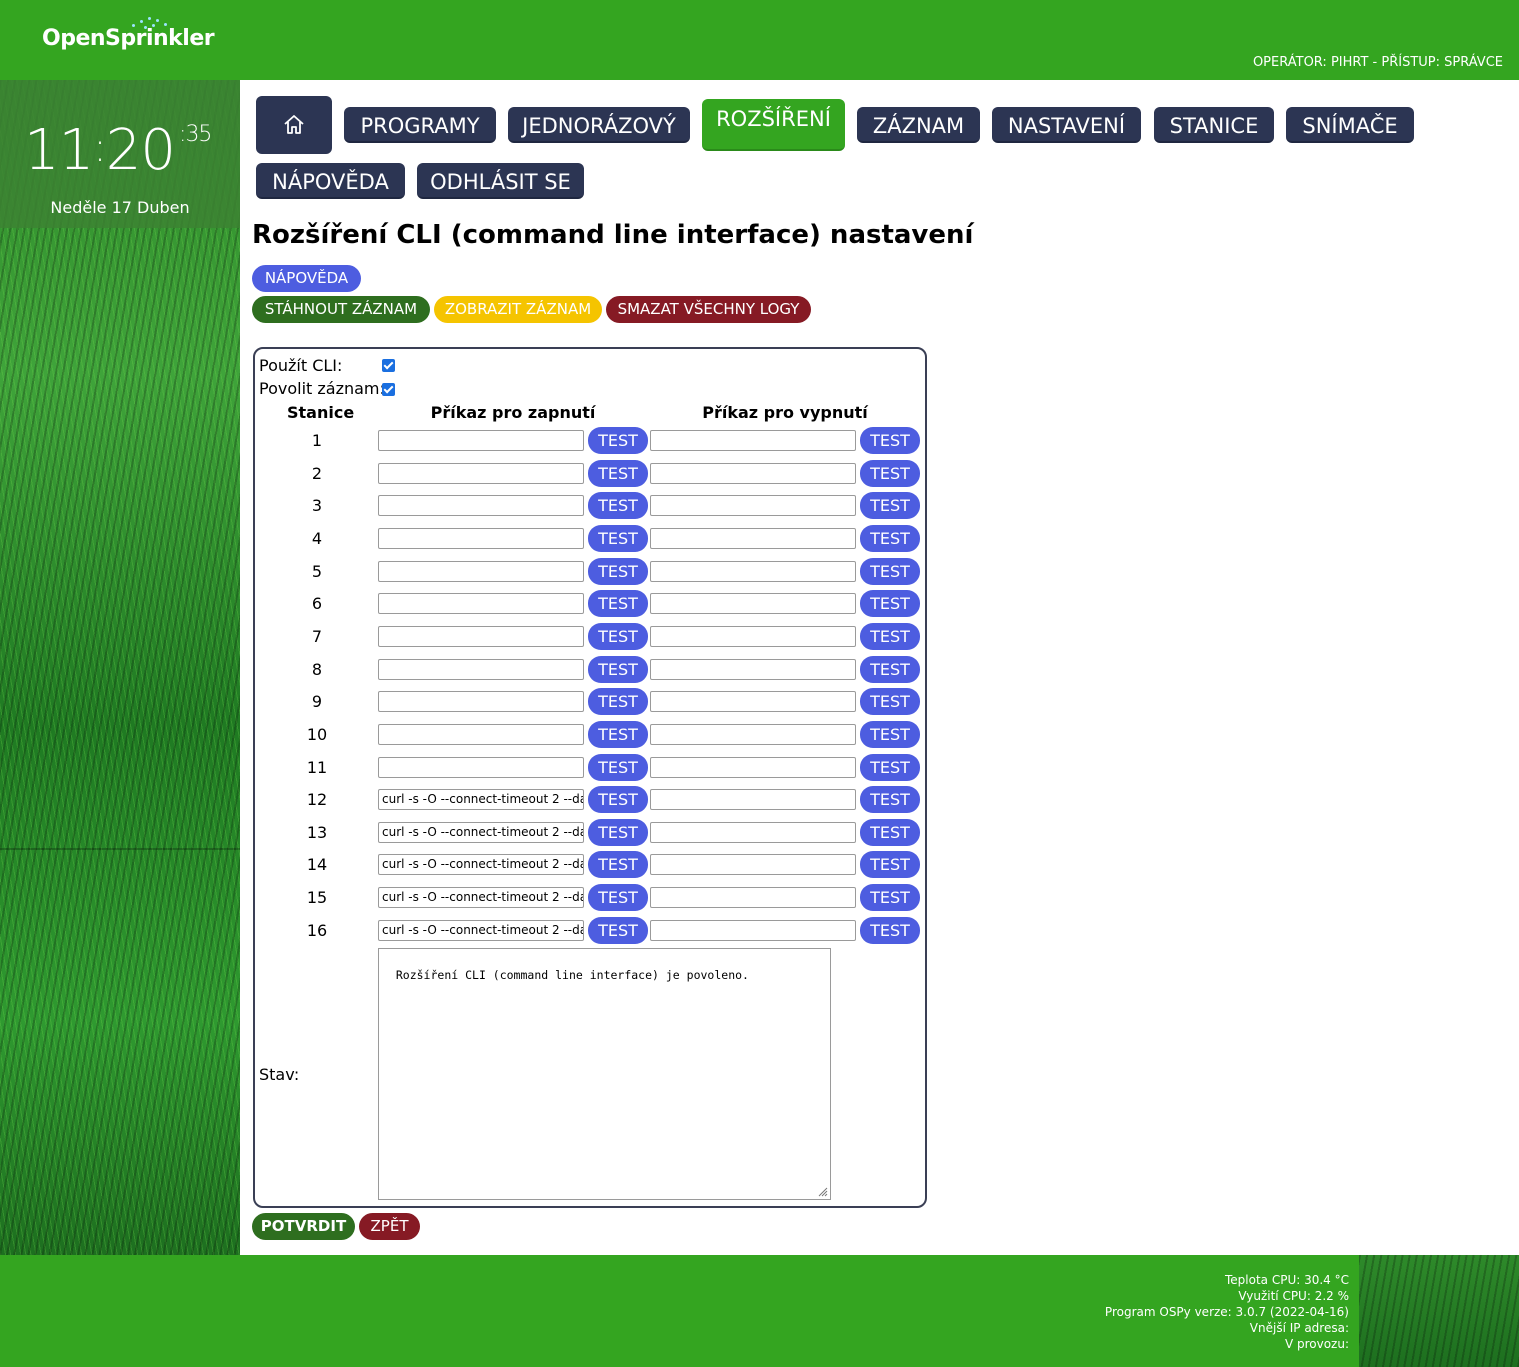 This screenshot has height=1367, width=1519. Describe the element at coordinates (1350, 125) in the screenshot. I see `nav-sensors: SNÍMAČE` at that location.